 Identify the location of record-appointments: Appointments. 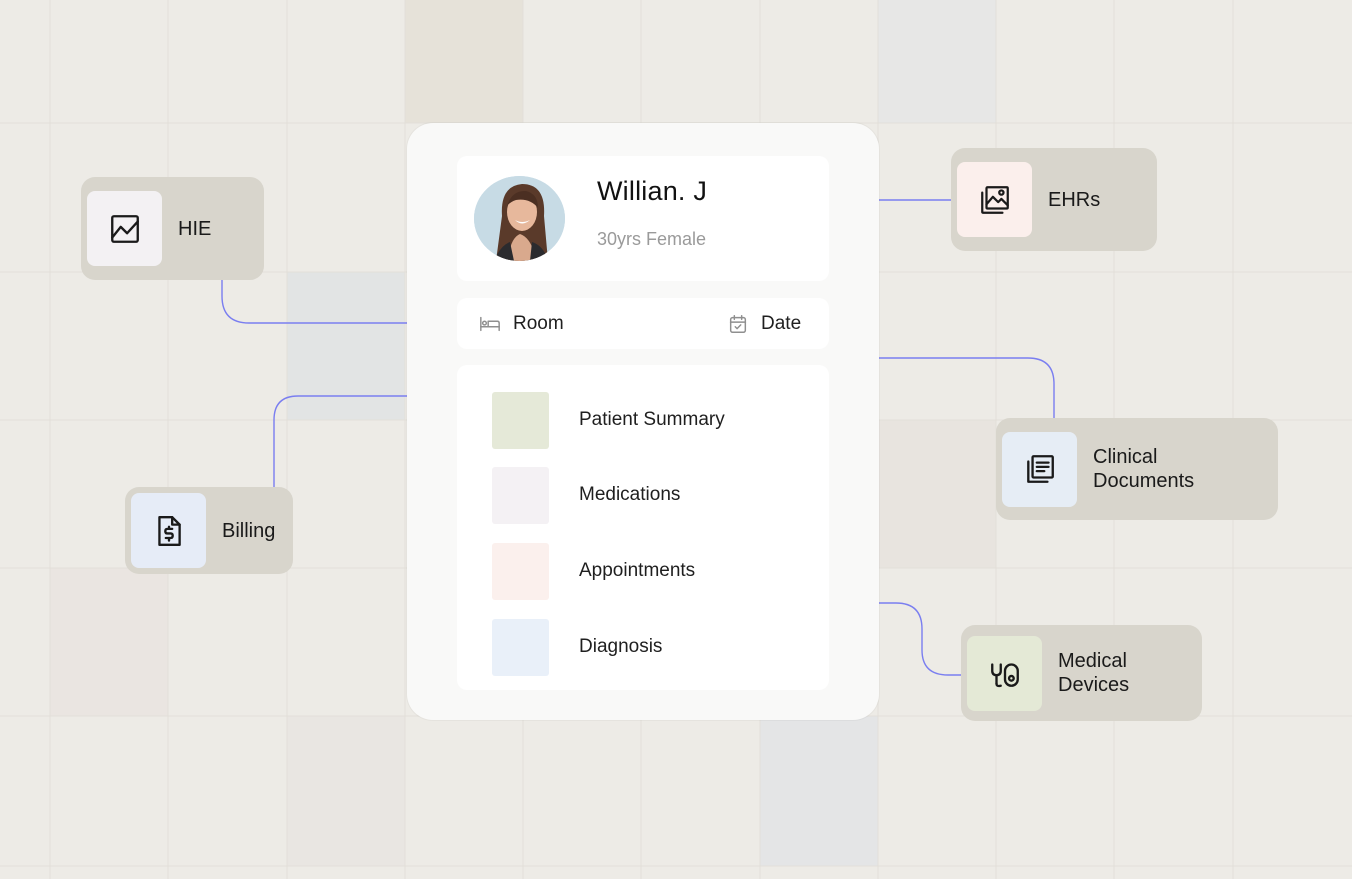
(652, 571).